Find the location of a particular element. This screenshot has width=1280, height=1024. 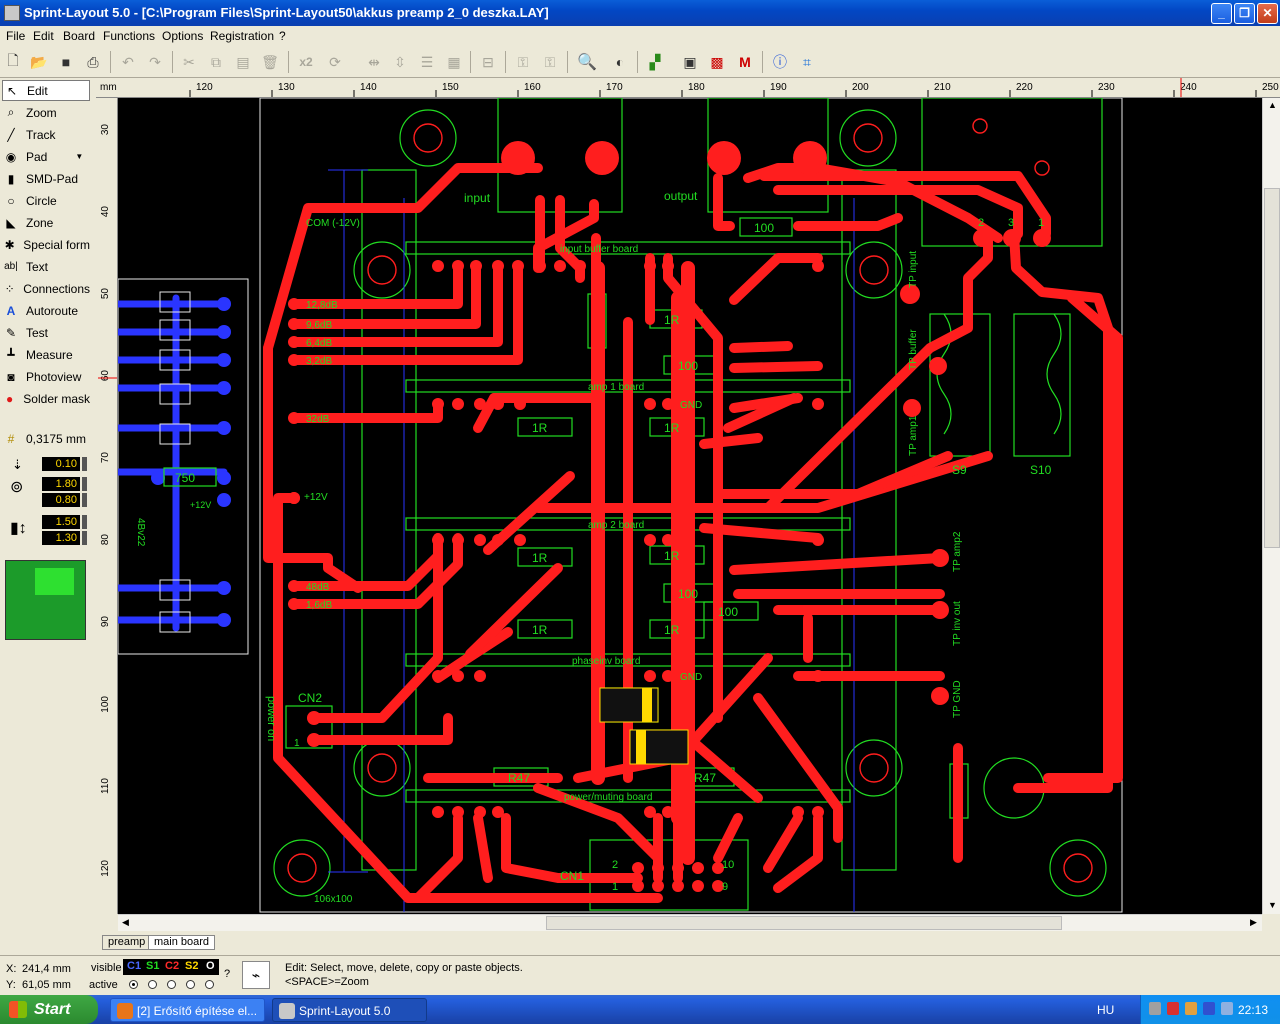

save-icon: ■ is located at coordinates (66, 62).